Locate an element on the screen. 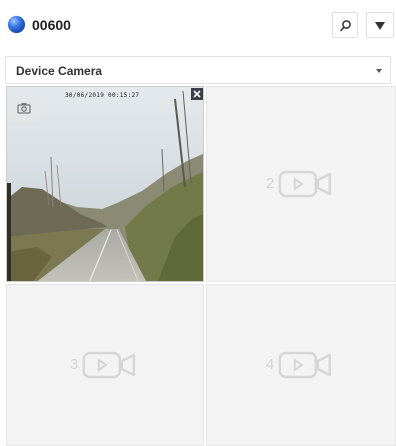 This screenshot has height=446, width=396. camera-icon is located at coordinates (24, 108).